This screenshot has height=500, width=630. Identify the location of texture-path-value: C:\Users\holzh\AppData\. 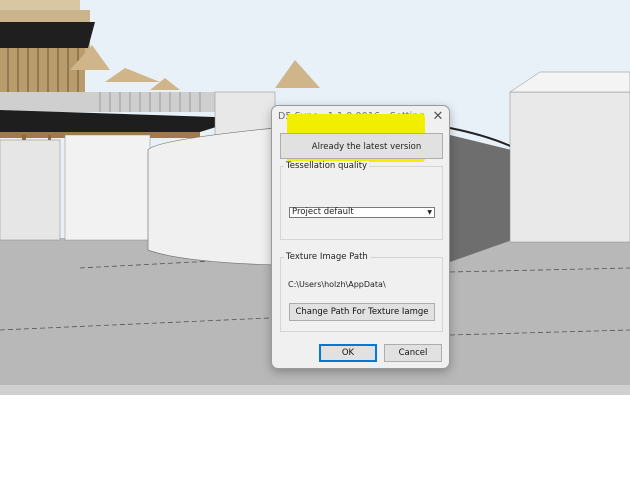
(337, 284).